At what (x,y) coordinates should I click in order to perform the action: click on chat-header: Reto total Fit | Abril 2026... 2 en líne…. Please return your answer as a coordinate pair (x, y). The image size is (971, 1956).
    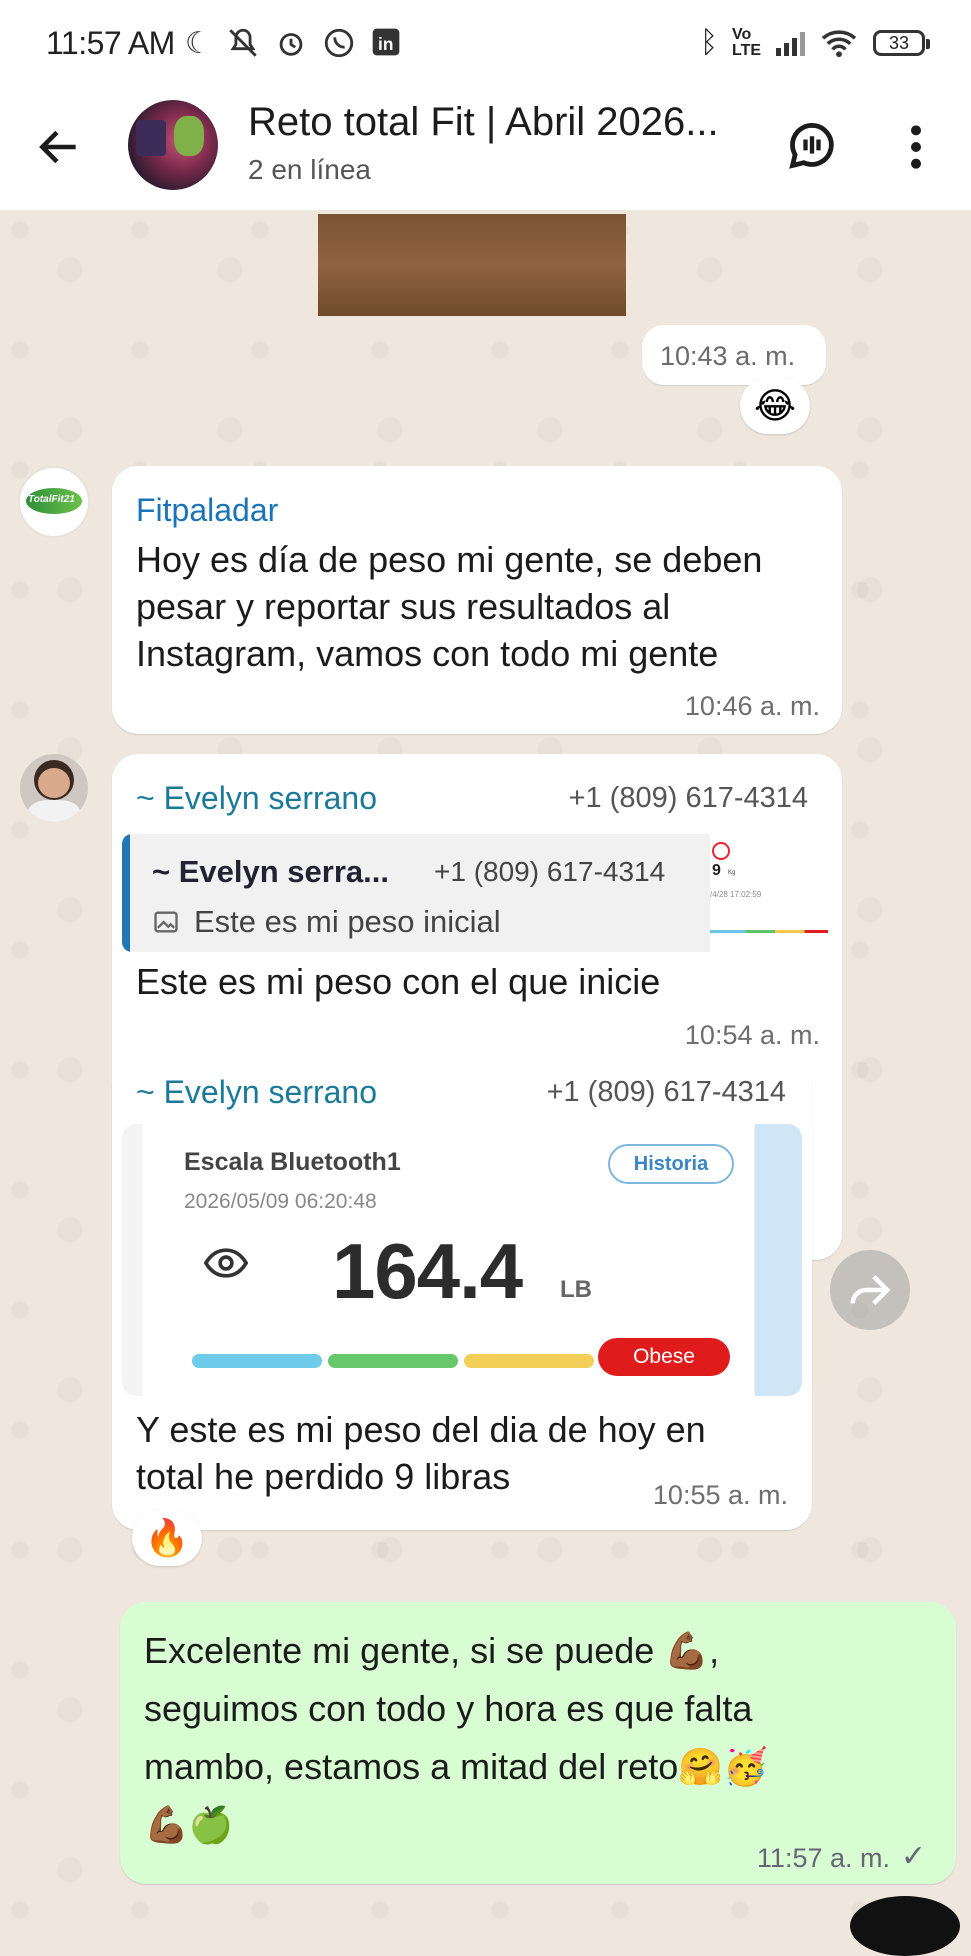
    Looking at the image, I should click on (485, 148).